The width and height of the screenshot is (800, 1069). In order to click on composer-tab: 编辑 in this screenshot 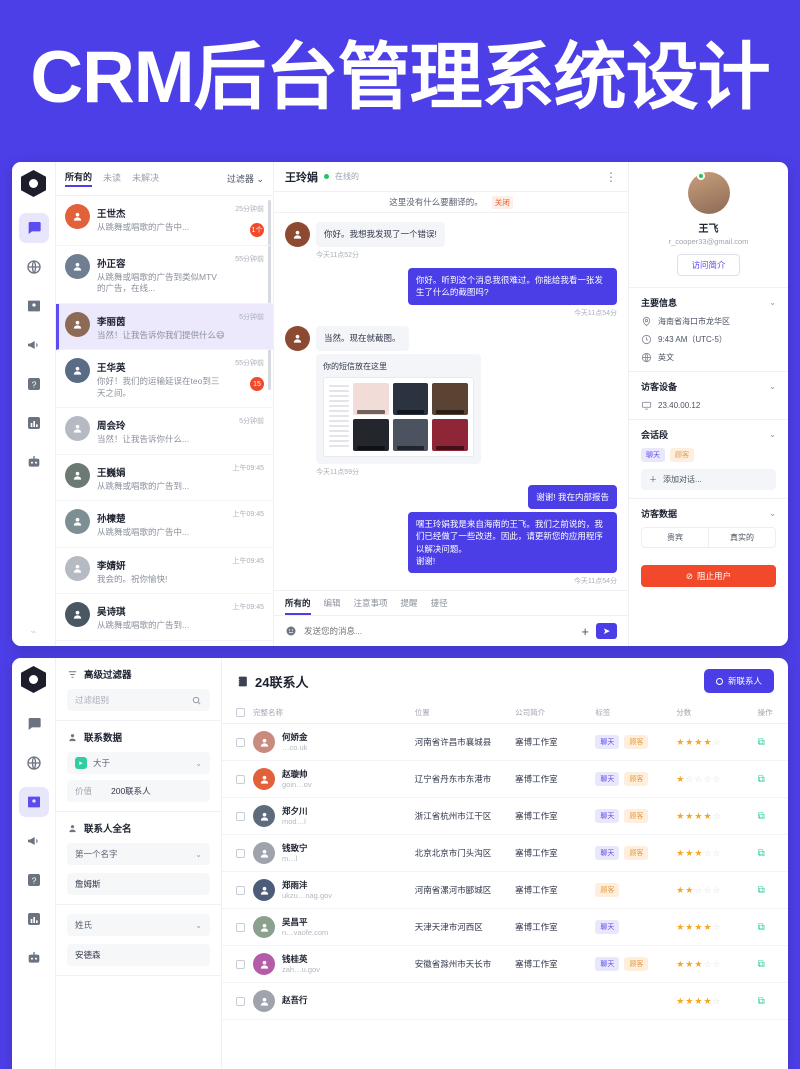, I will do `click(332, 606)`.